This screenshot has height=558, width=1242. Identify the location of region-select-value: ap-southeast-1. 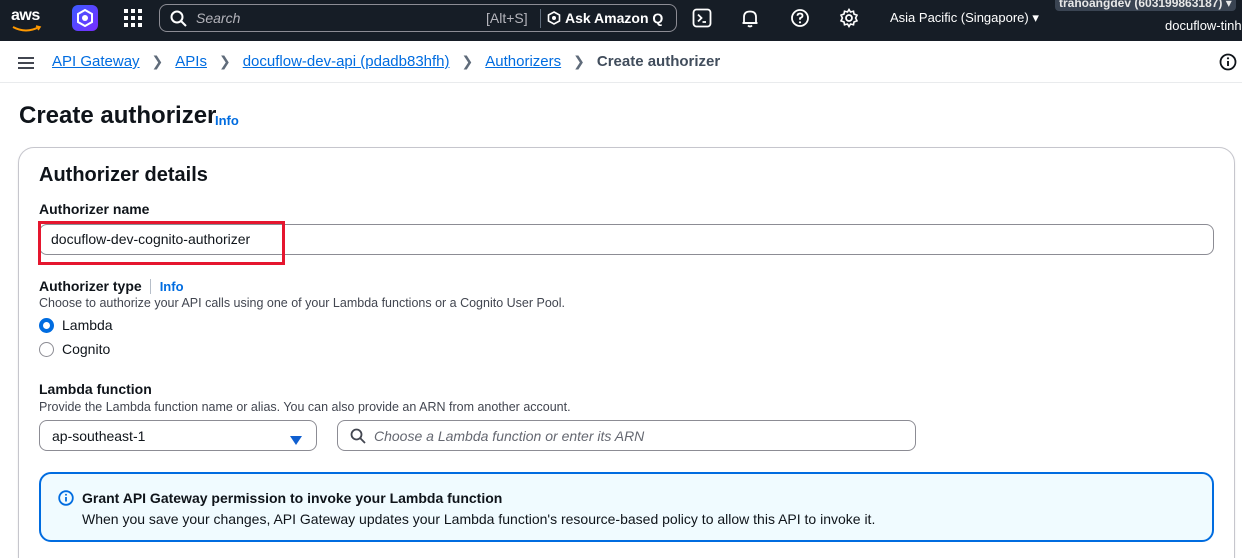
(99, 436).